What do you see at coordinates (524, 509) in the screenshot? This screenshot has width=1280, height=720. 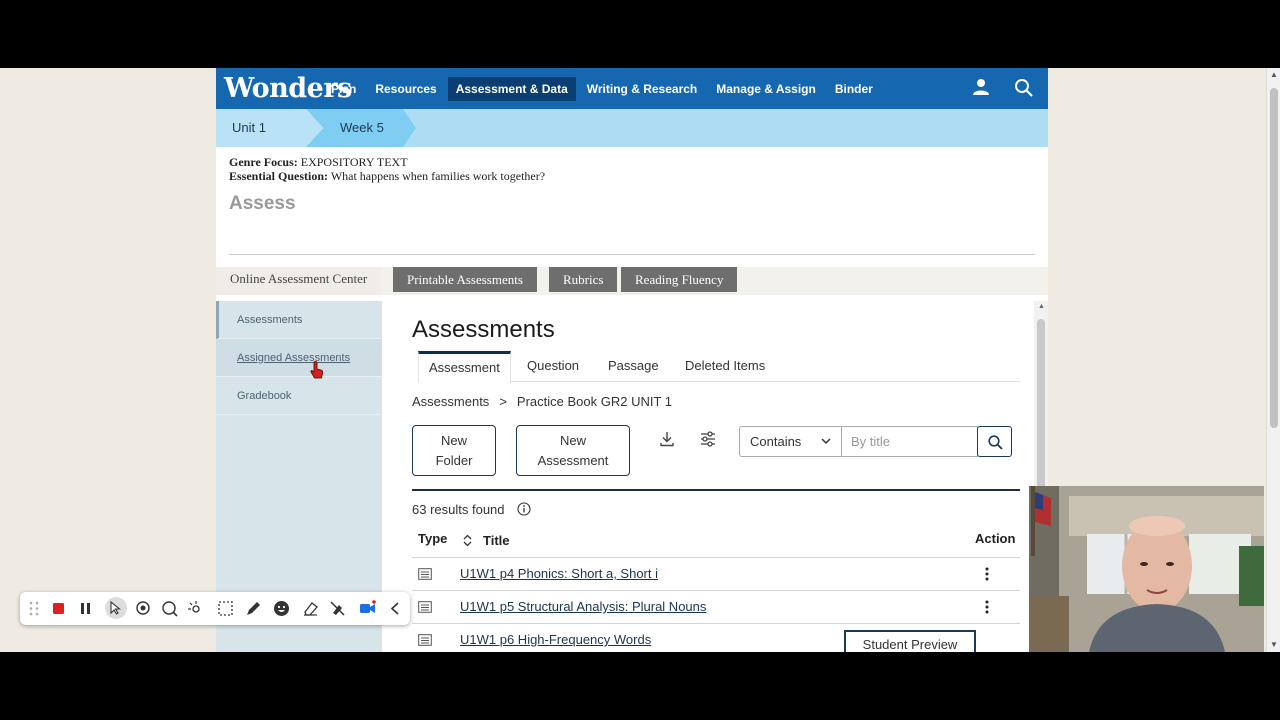 I see `info-icon` at bounding box center [524, 509].